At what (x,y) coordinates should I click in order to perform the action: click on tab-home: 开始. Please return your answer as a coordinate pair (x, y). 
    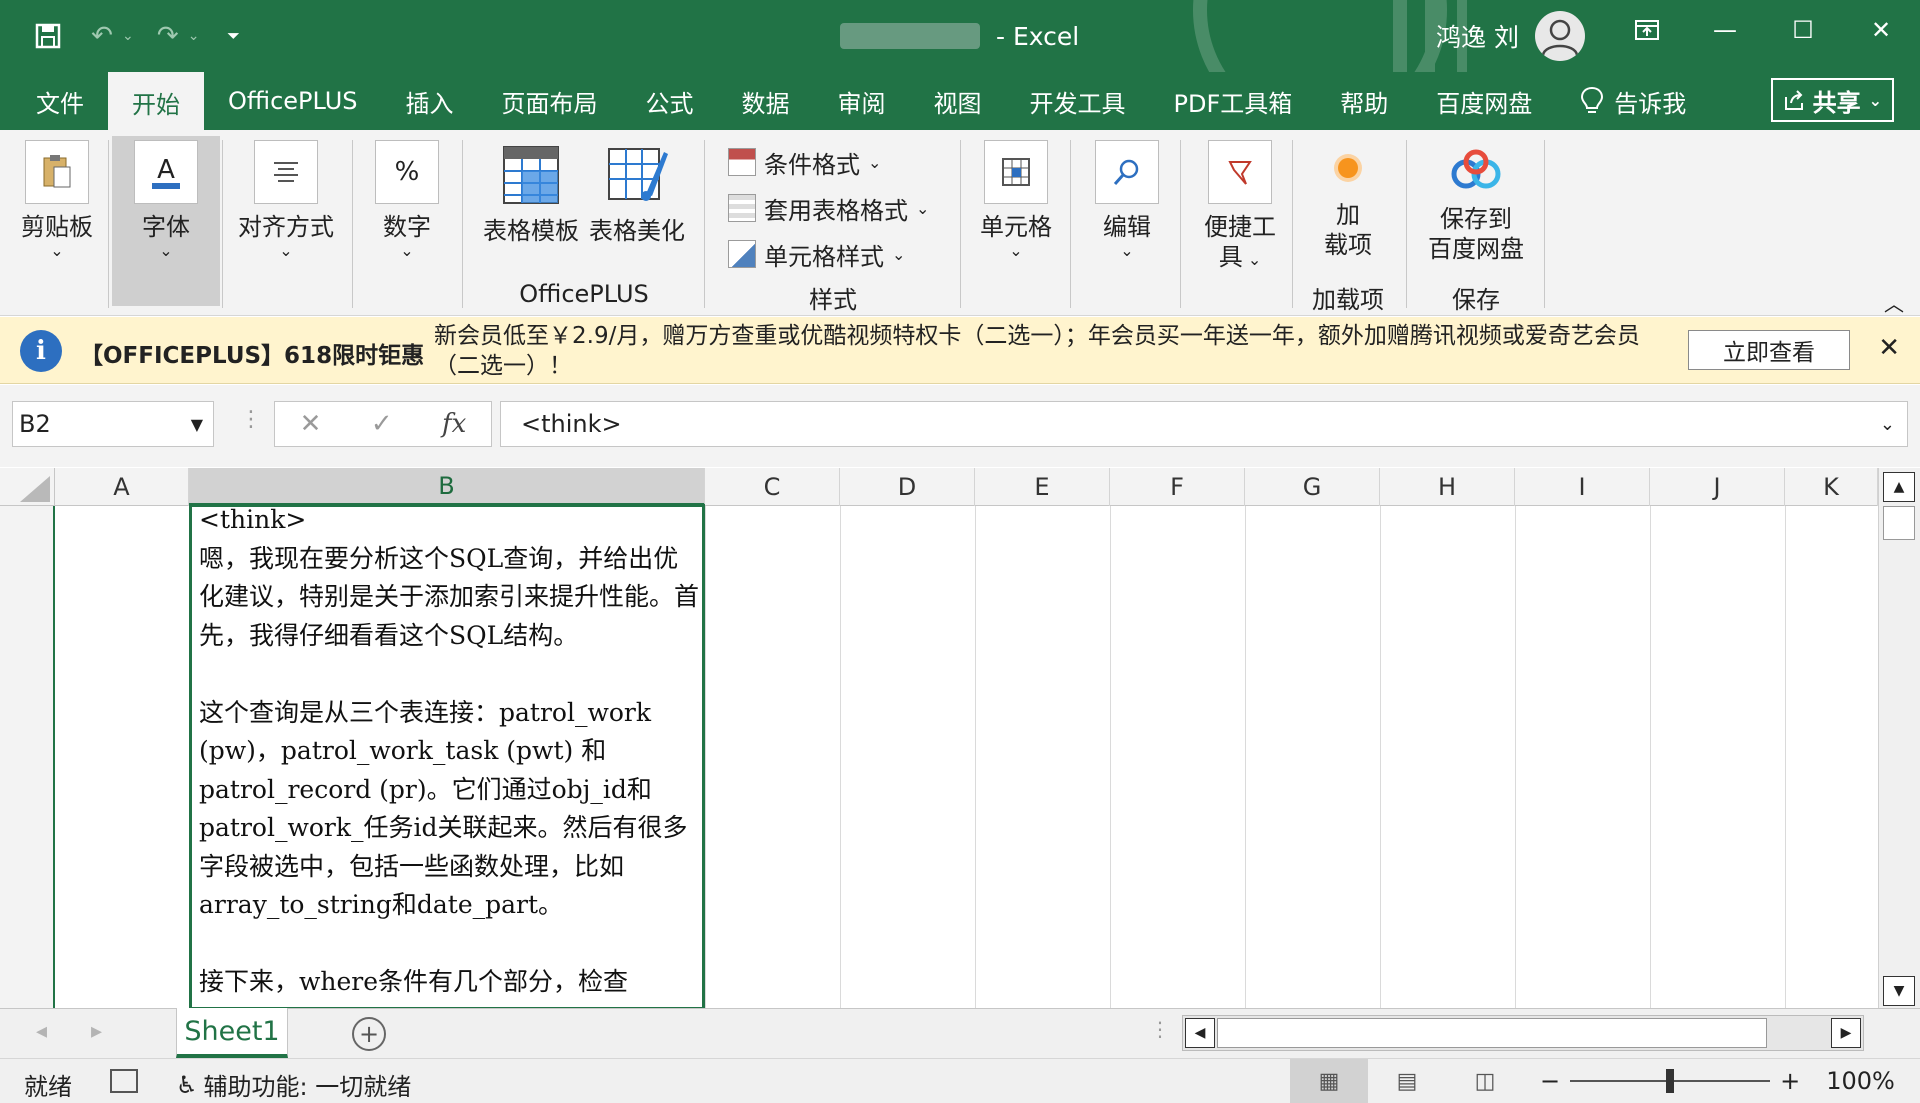
    Looking at the image, I should click on (156, 102).